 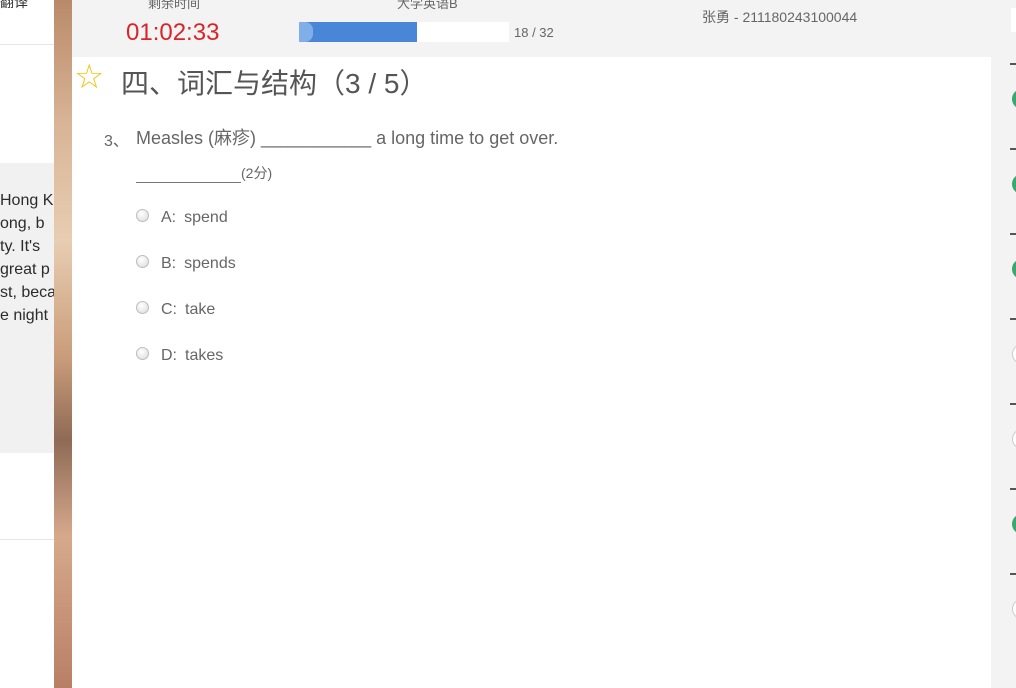 What do you see at coordinates (63, 344) in the screenshot?
I see `background-photo-strip` at bounding box center [63, 344].